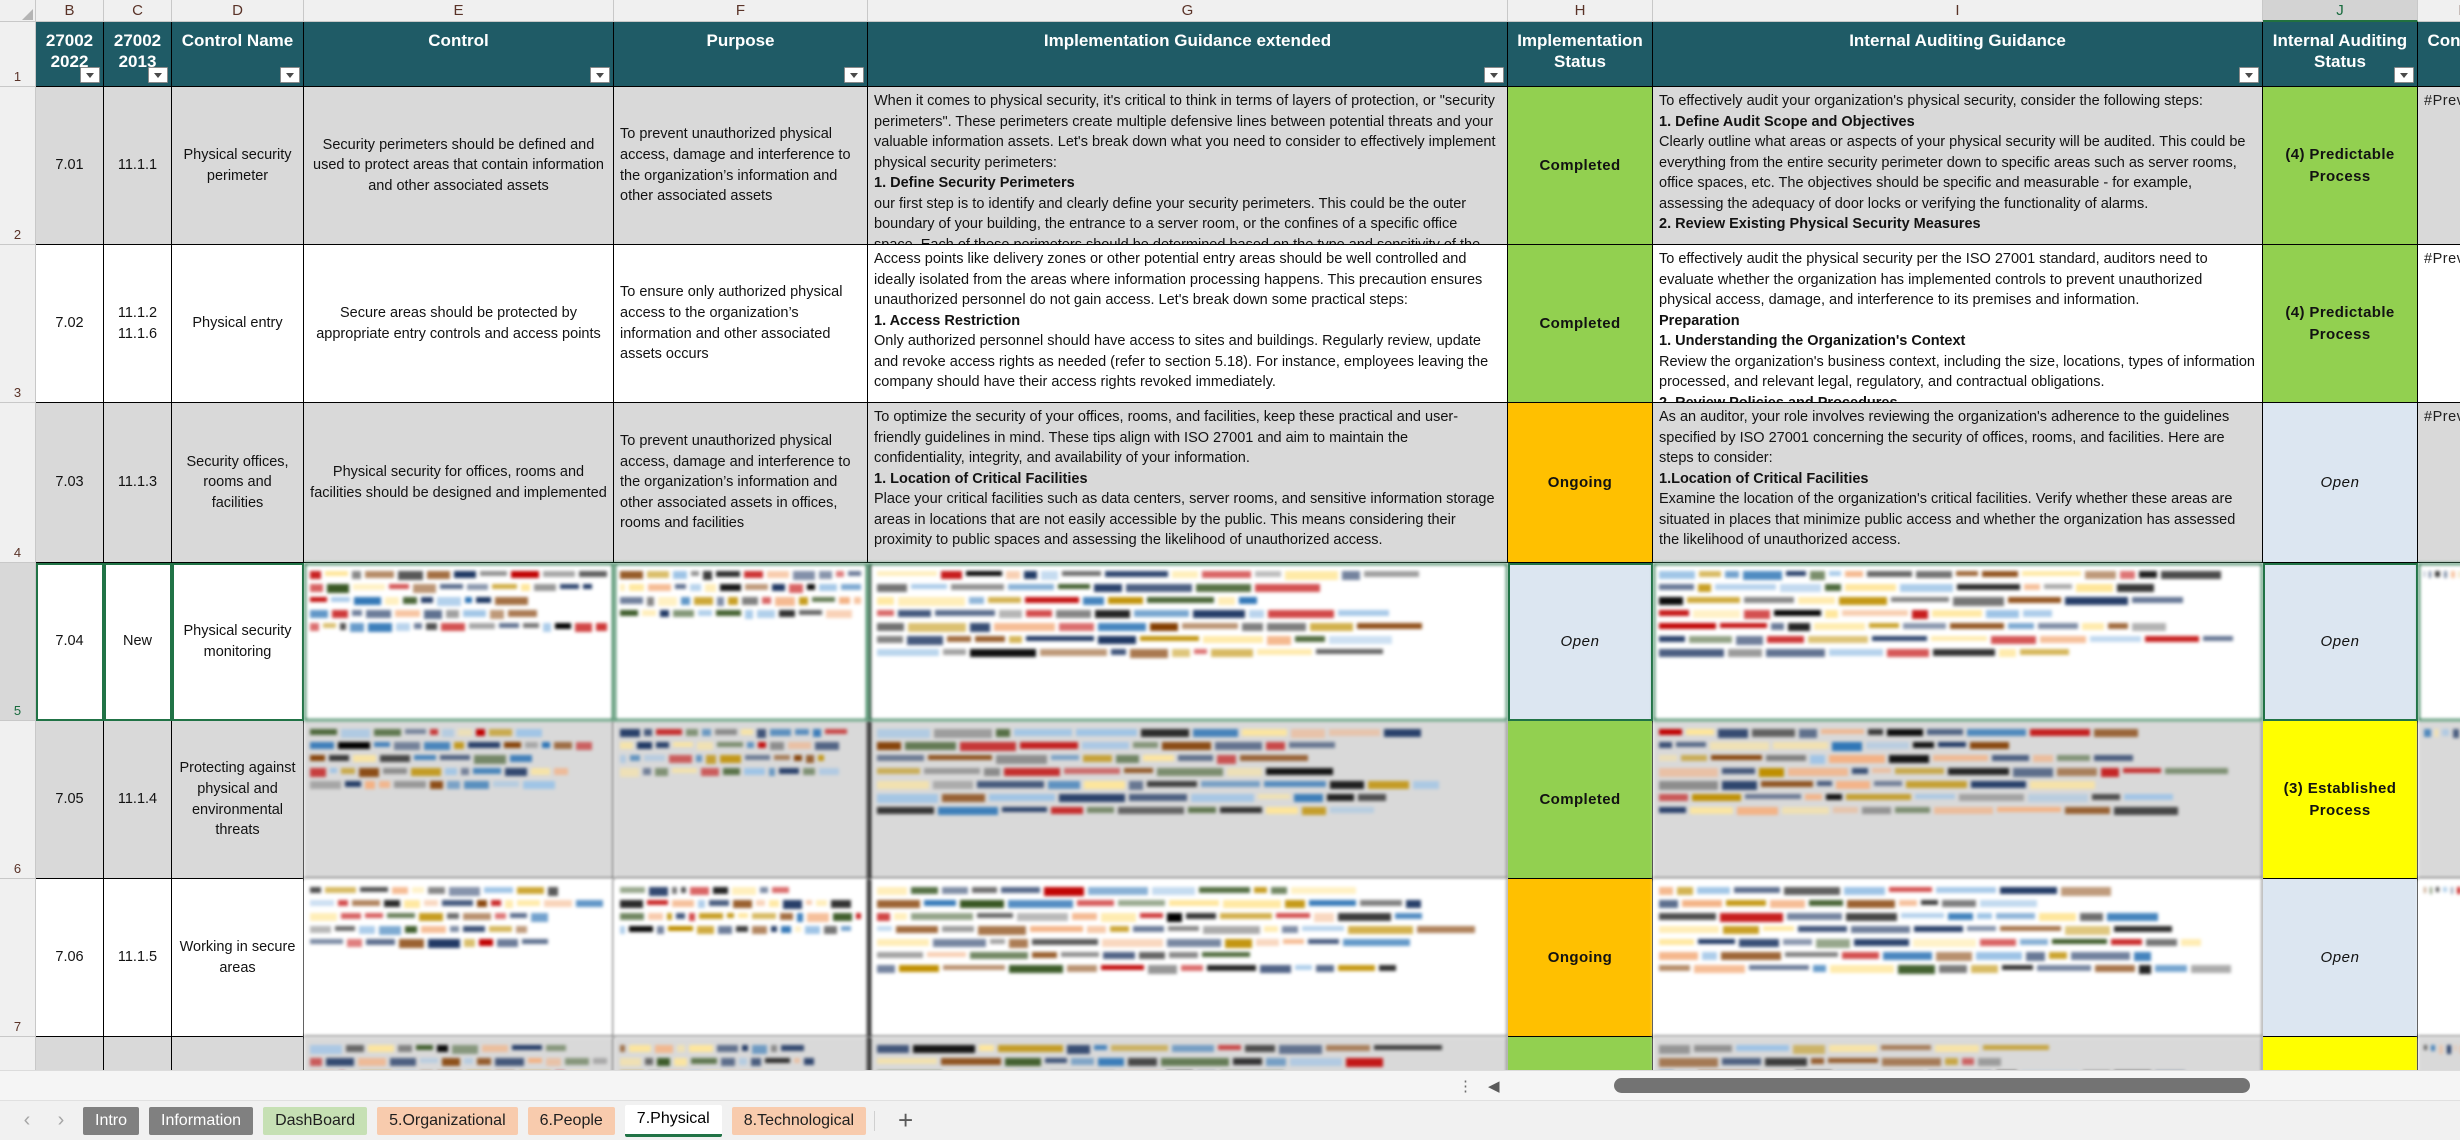 This screenshot has width=2460, height=1140. I want to click on cell-j-6: (3) Established Process, so click(2340, 800).